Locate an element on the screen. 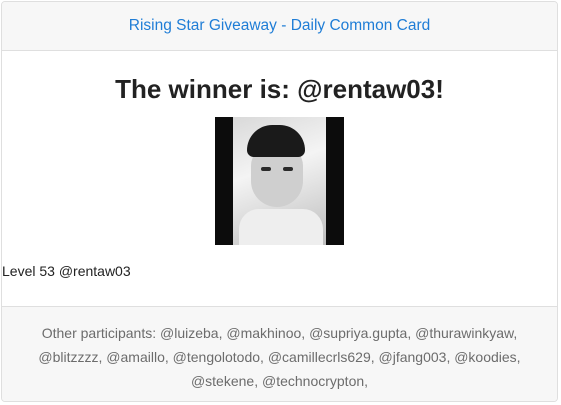 This screenshot has width=561, height=405. giveaway-title-link: Rising Star Giveaway - Daily Common Card is located at coordinates (279, 26).